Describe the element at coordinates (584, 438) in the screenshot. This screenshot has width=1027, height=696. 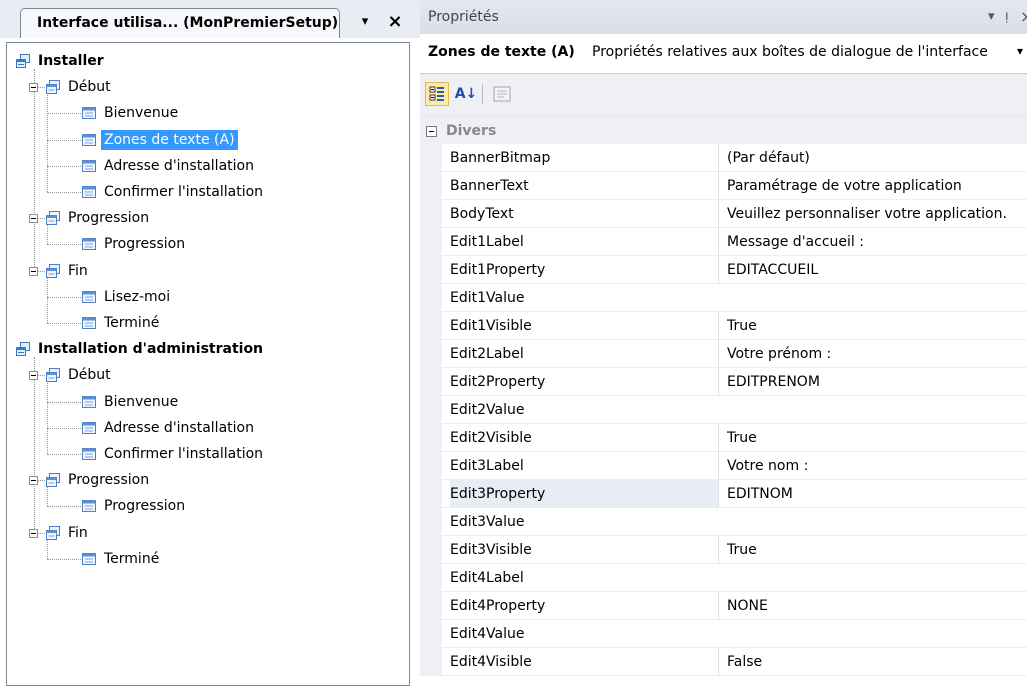
I see `property-name: Edit2Visible` at that location.